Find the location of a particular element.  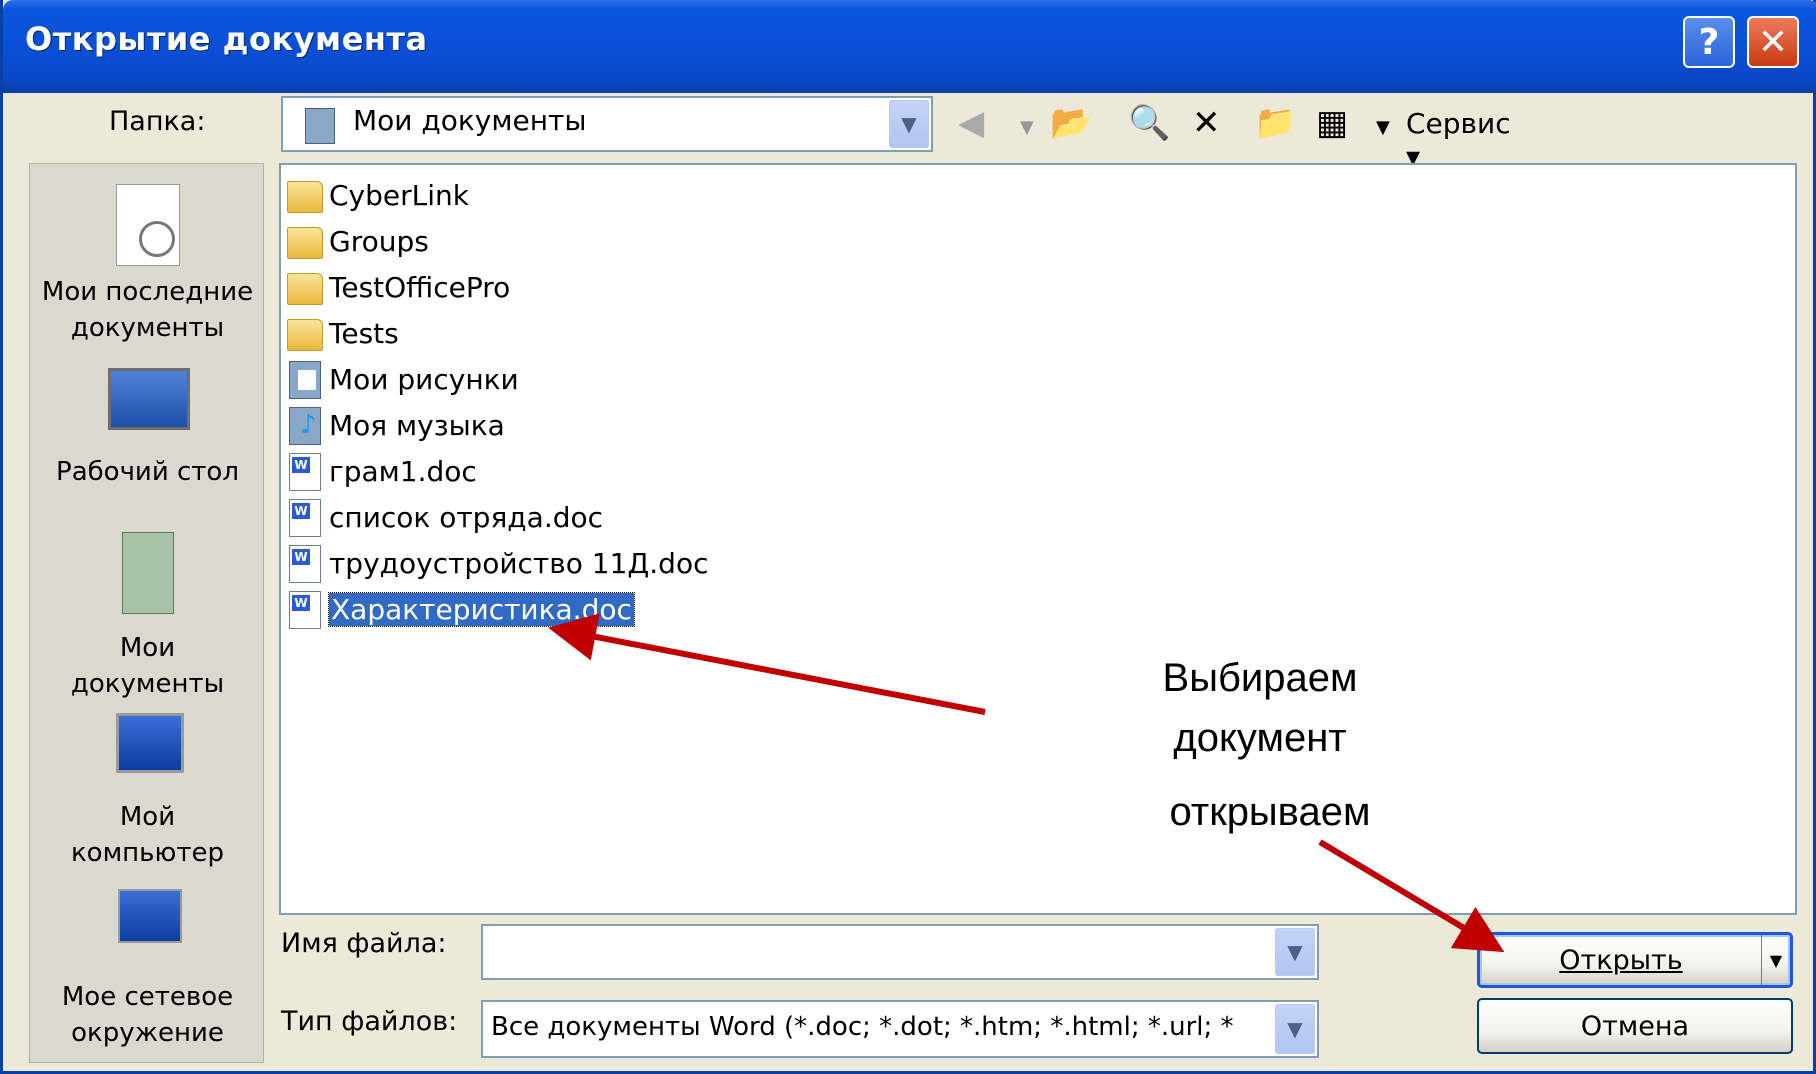

arrow-to-selected-file is located at coordinates (767, 664).